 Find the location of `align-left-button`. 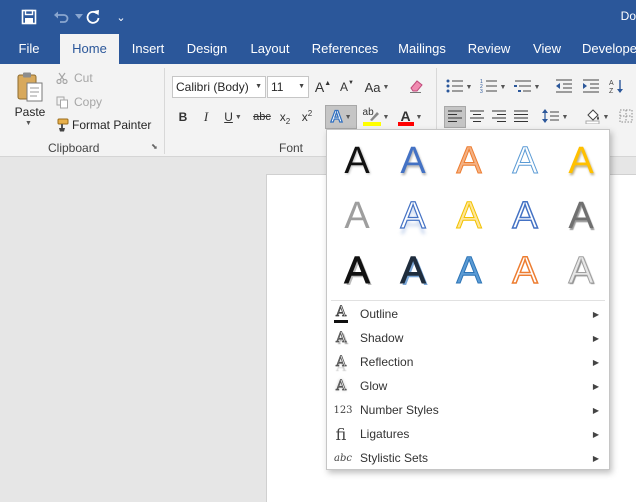

align-left-button is located at coordinates (455, 117).